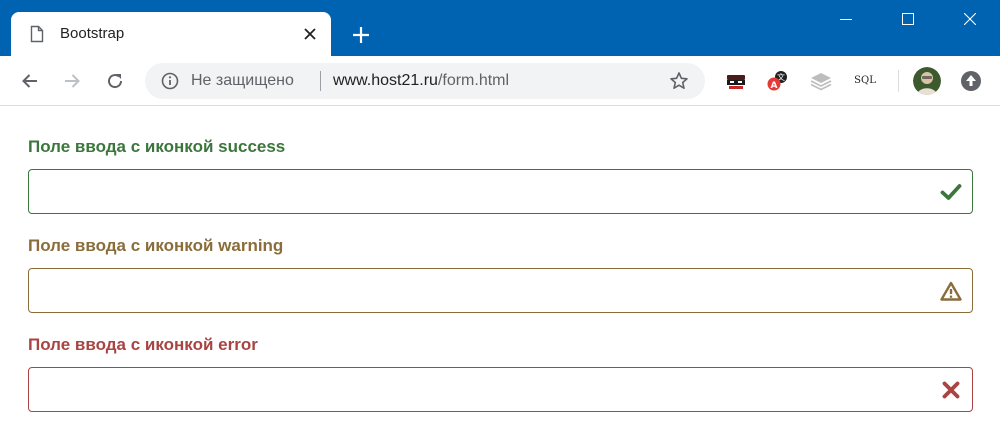  What do you see at coordinates (72, 81) in the screenshot?
I see `forward-arrow-icon` at bounding box center [72, 81].